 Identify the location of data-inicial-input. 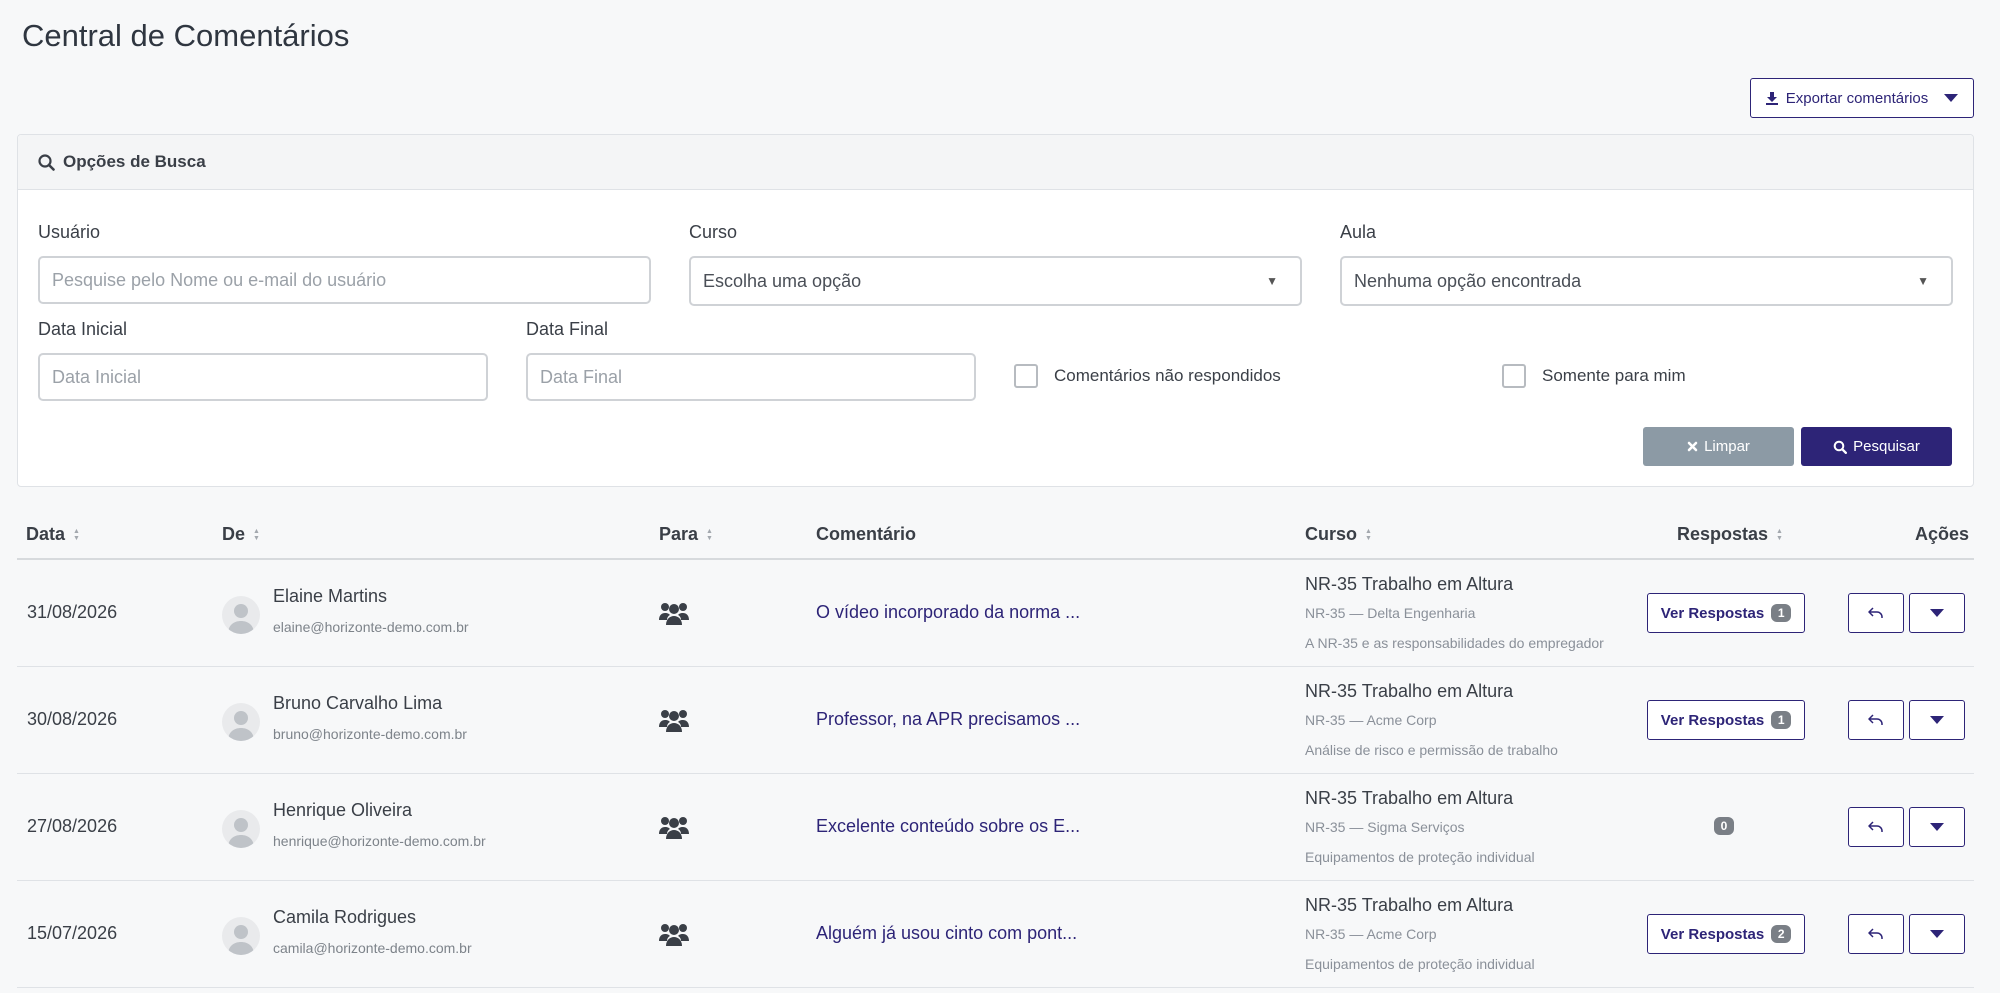
(263, 377).